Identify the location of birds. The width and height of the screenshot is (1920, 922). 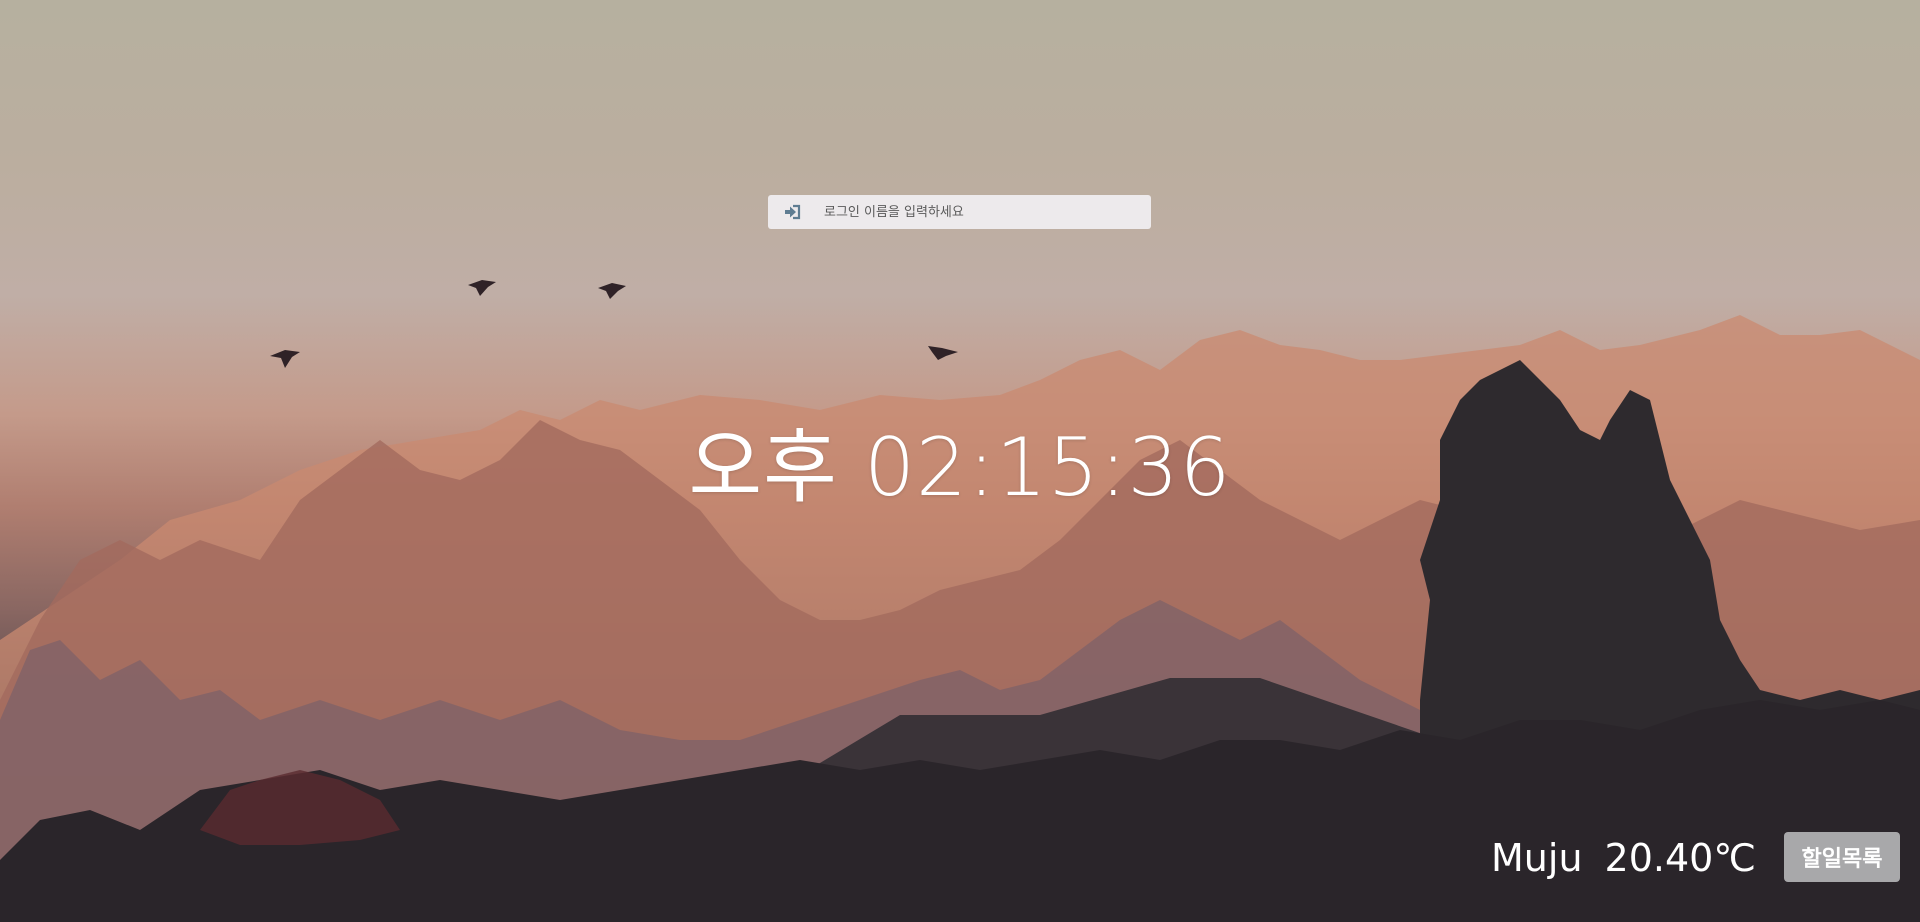
(614, 324).